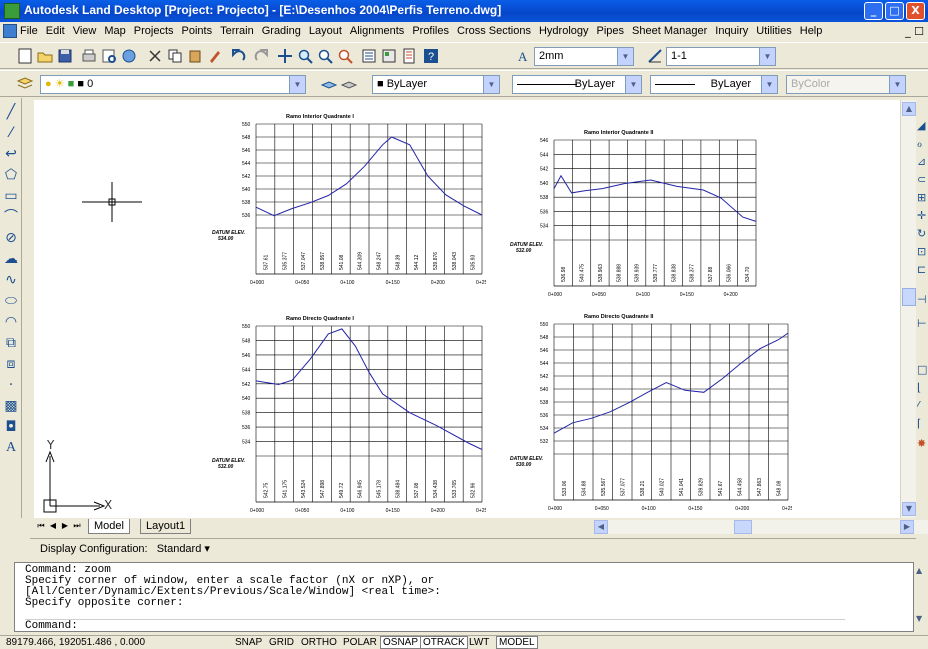 The width and height of the screenshot is (928, 649). I want to click on status-otrack-button: OTRACK, so click(444, 642).